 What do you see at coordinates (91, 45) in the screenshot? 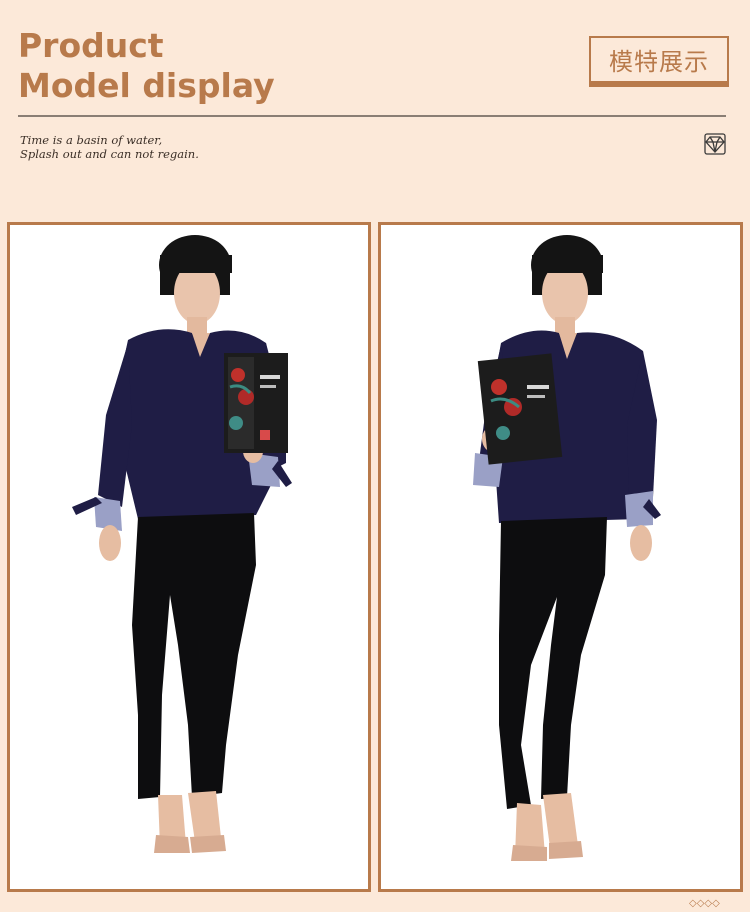
I see `title-line-1: Product` at bounding box center [91, 45].